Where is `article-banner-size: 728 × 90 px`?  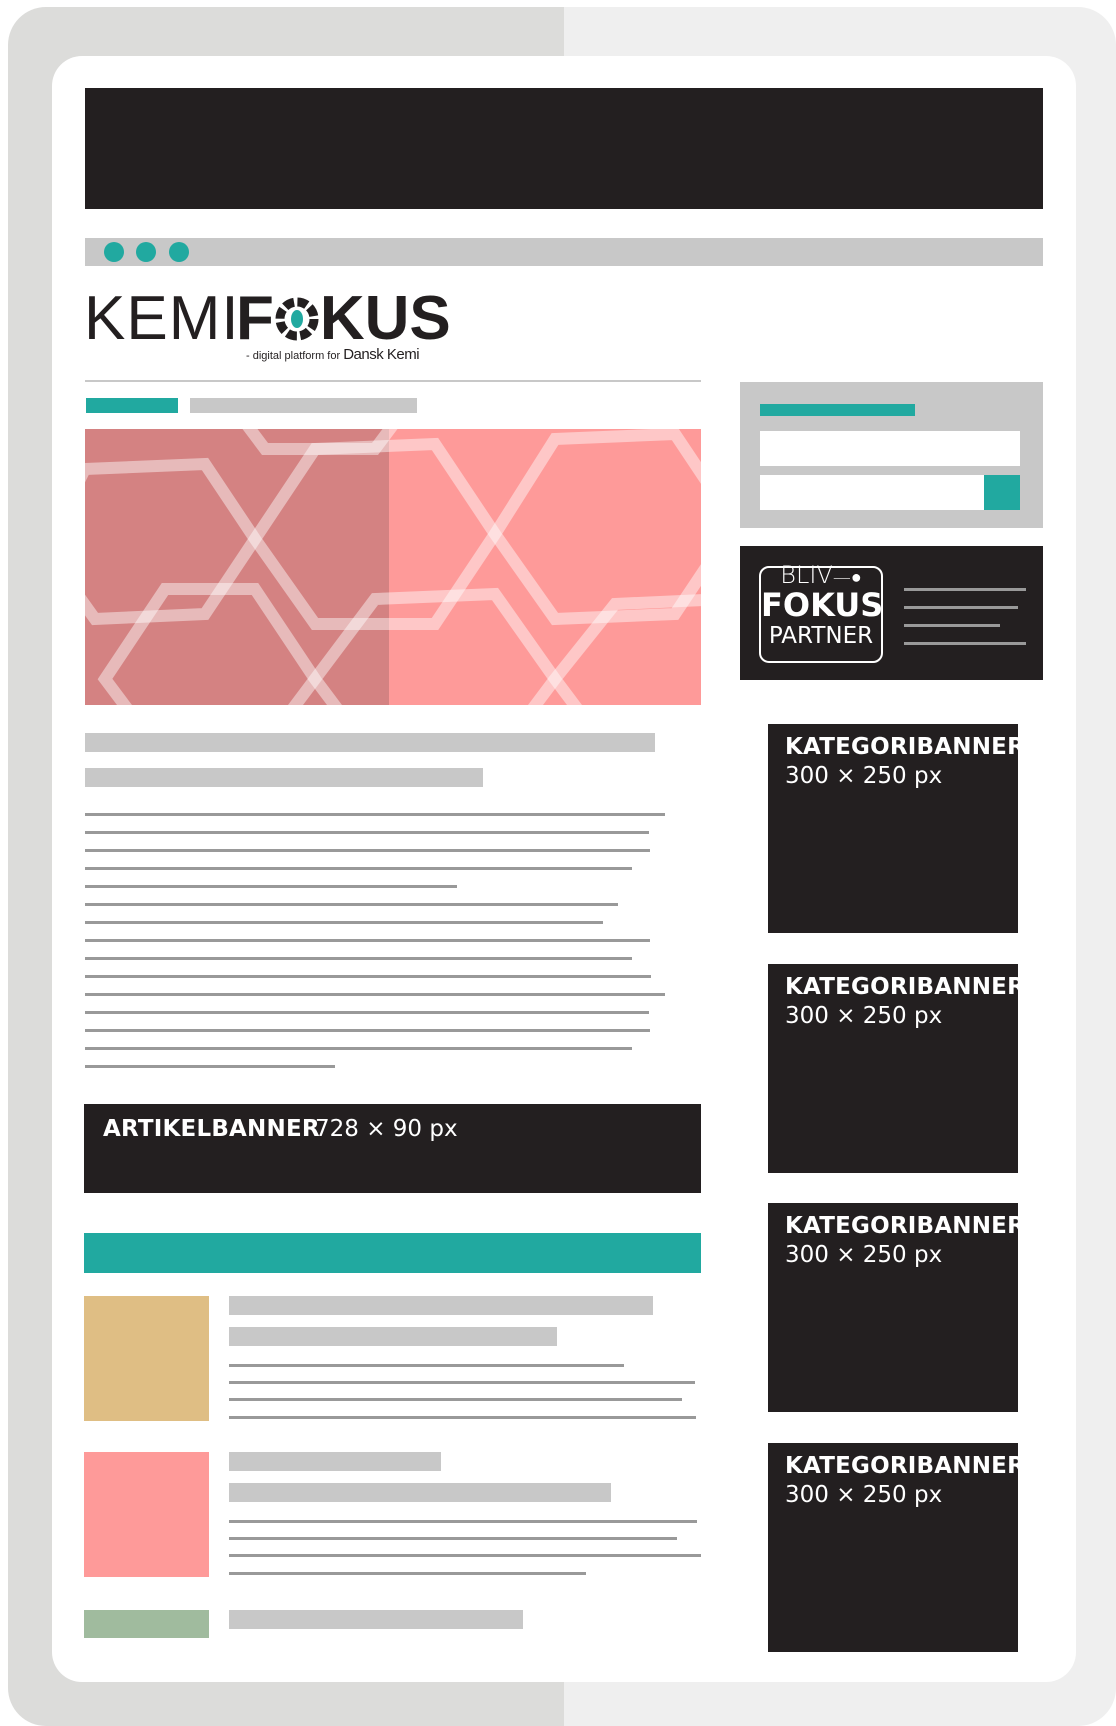
article-banner-size: 728 × 90 px is located at coordinates (386, 1129).